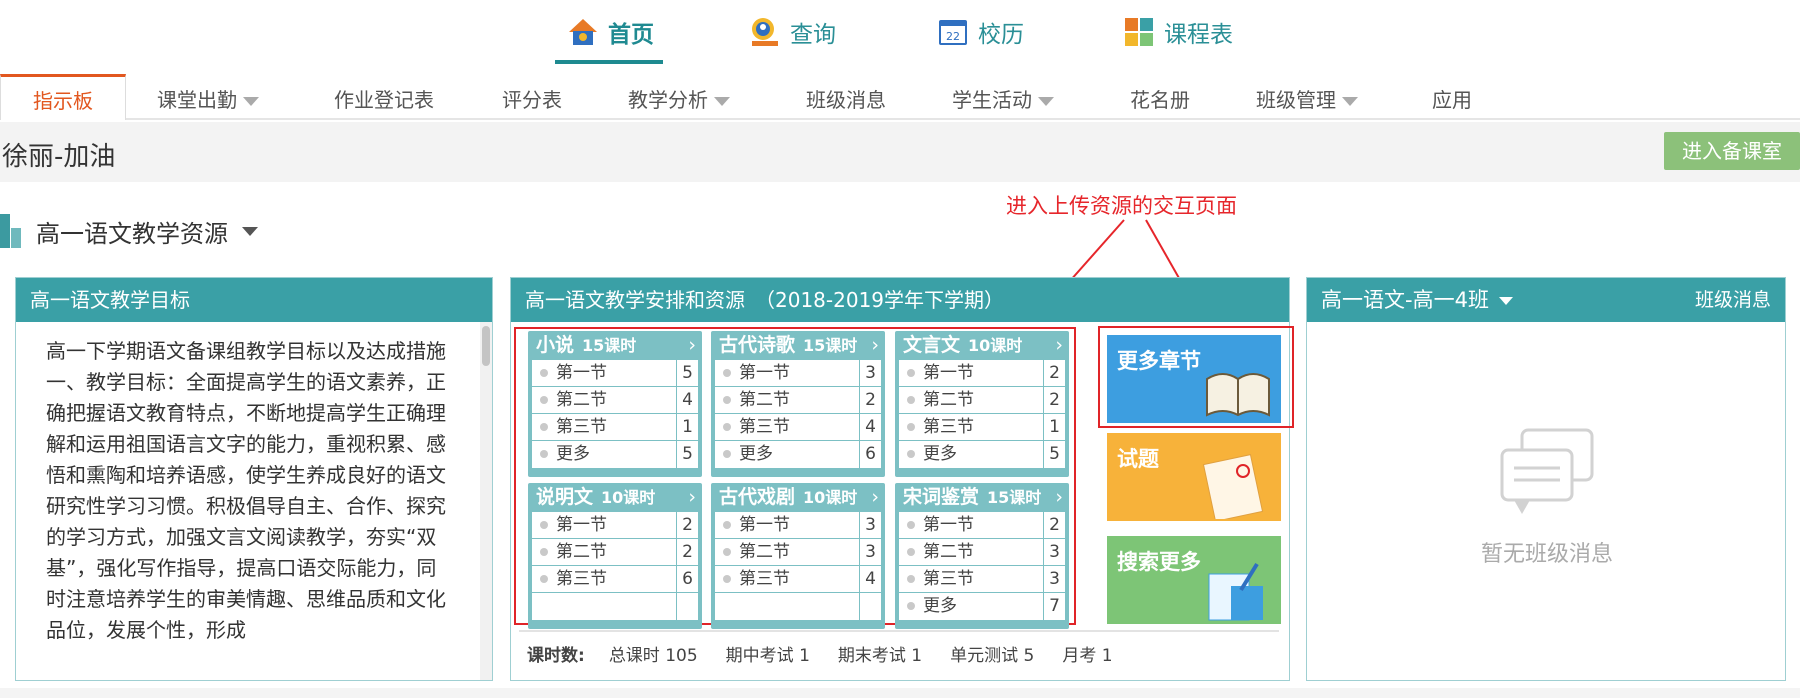 This screenshot has height=698, width=1800. I want to click on tab-homework: 作业登记表, so click(384, 100).